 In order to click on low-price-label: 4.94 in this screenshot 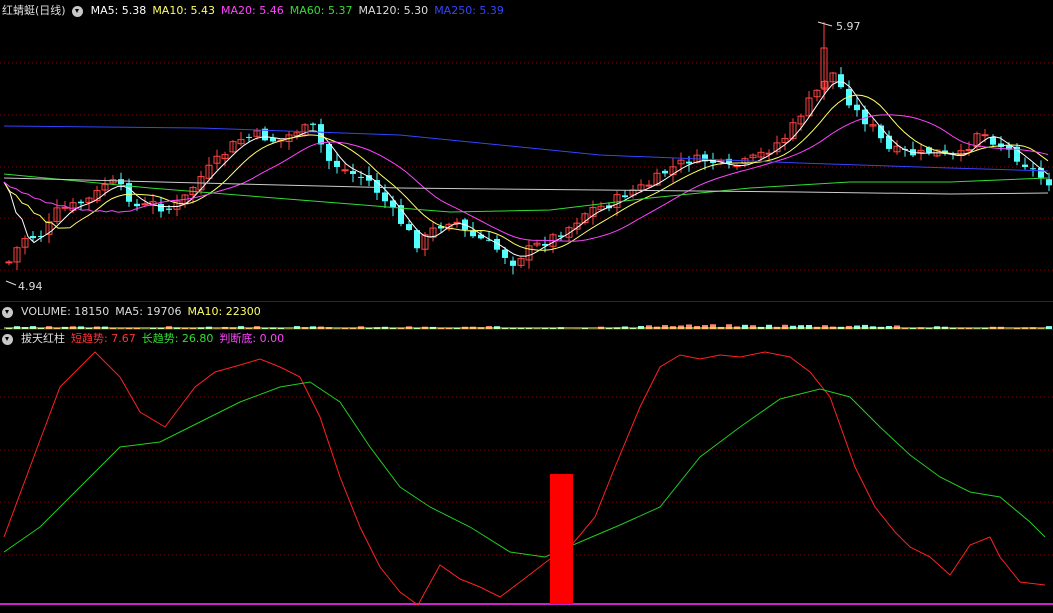, I will do `click(30, 286)`.